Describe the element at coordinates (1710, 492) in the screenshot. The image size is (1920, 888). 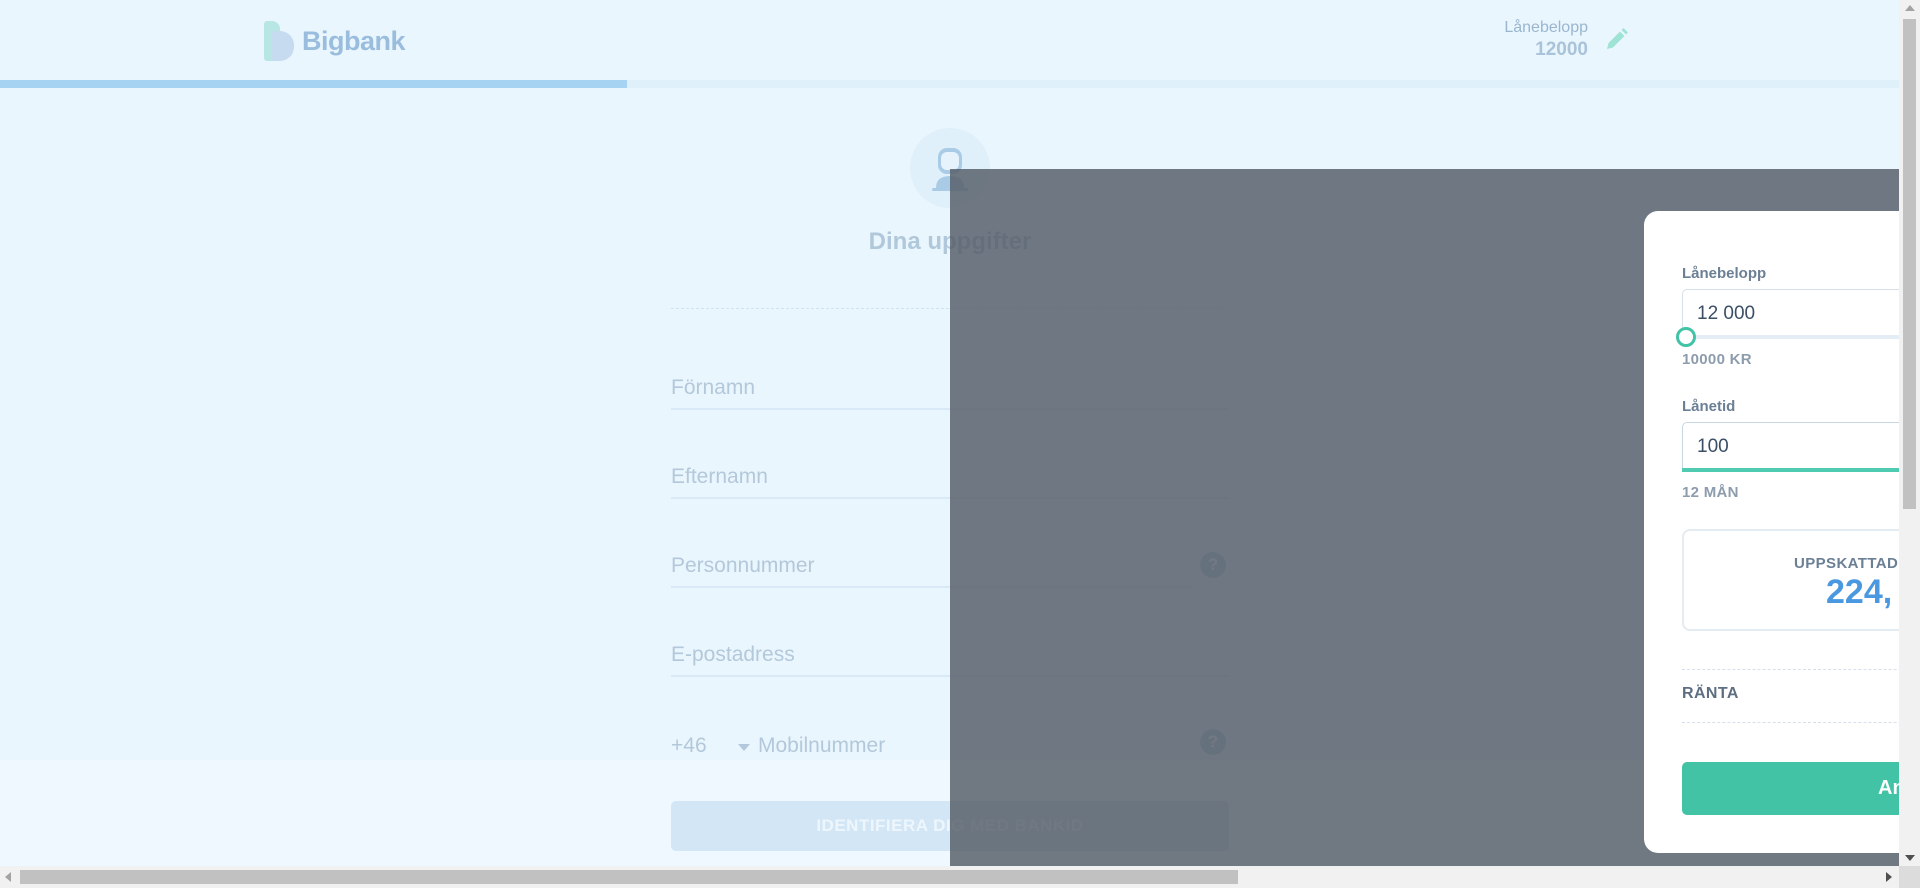
I see `term-min-label: 12 MÅN` at that location.